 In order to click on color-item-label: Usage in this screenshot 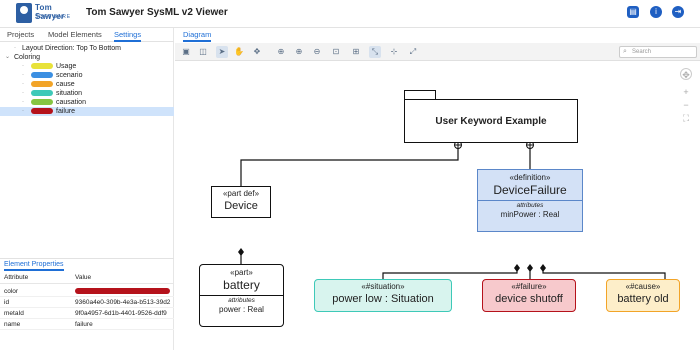, I will do `click(66, 66)`.